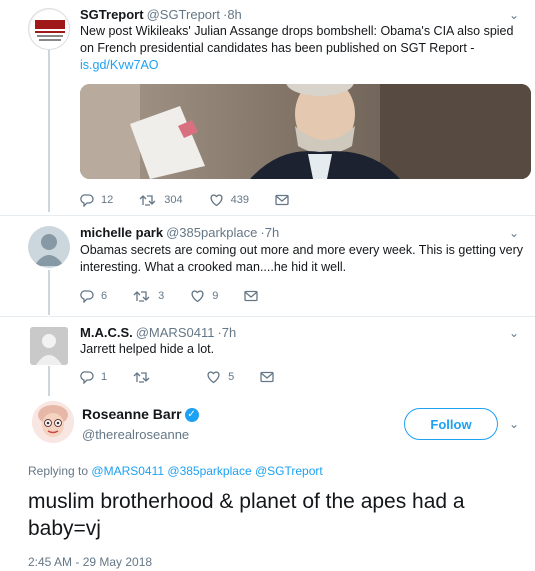  Describe the element at coordinates (215, 296) in the screenshot. I see `like-count: 9` at that location.